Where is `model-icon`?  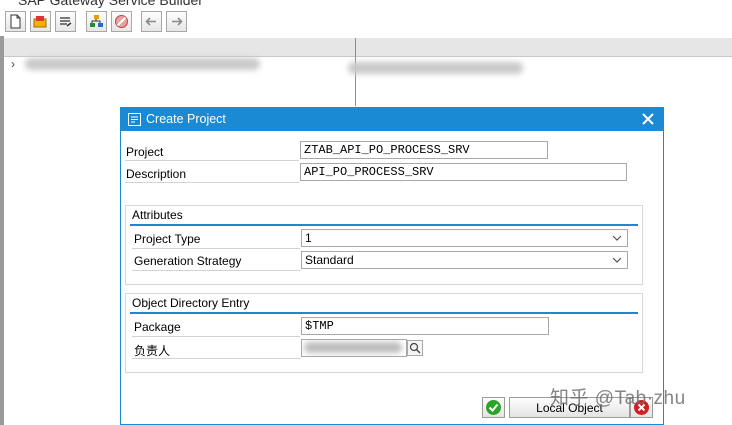
model-icon is located at coordinates (96, 21).